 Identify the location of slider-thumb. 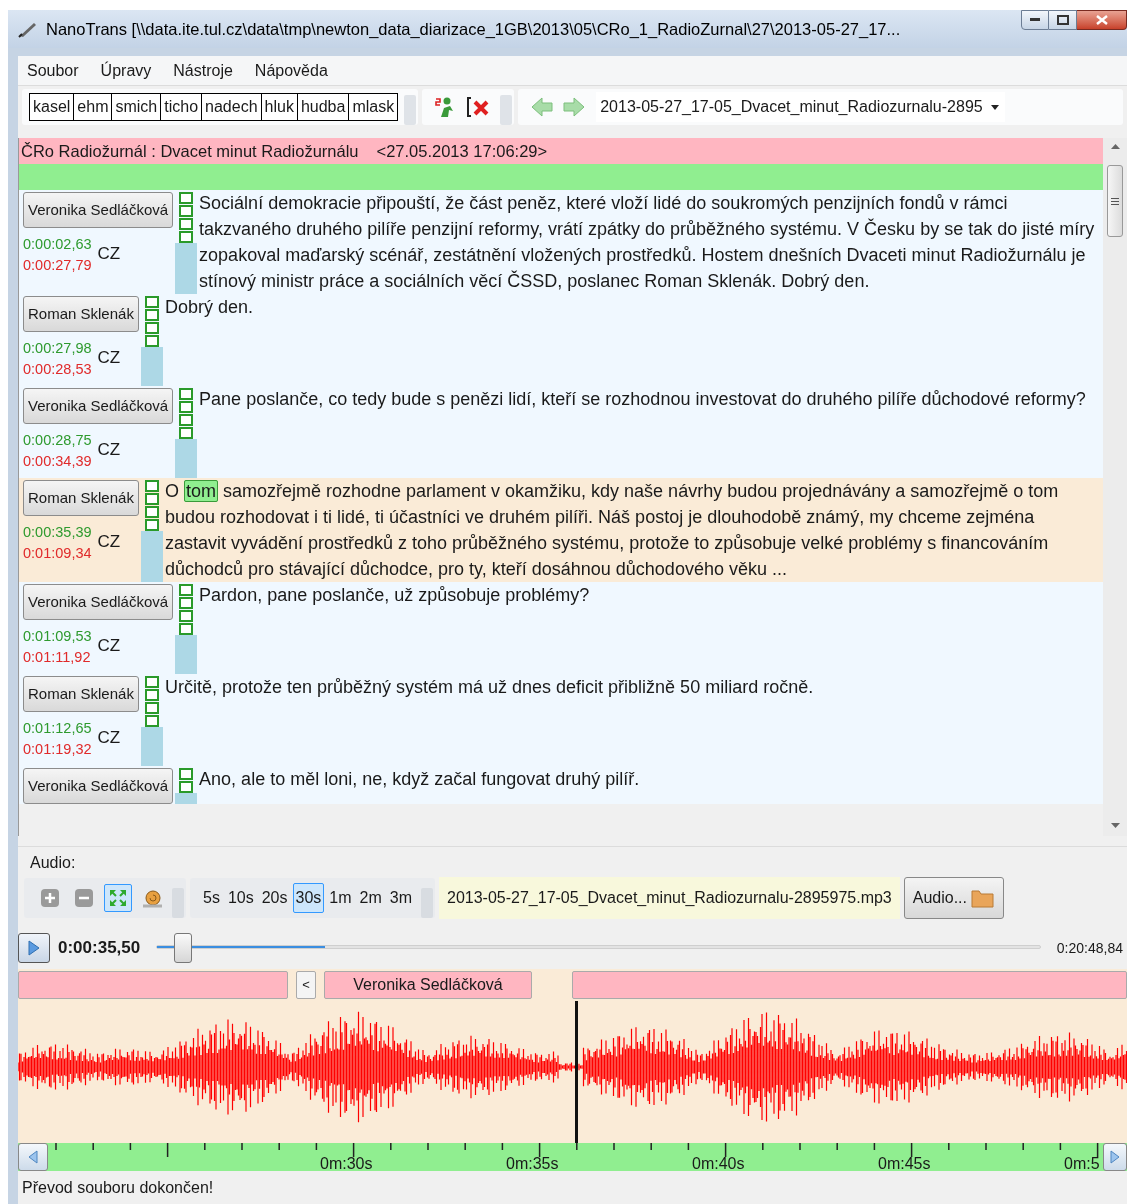
(183, 948).